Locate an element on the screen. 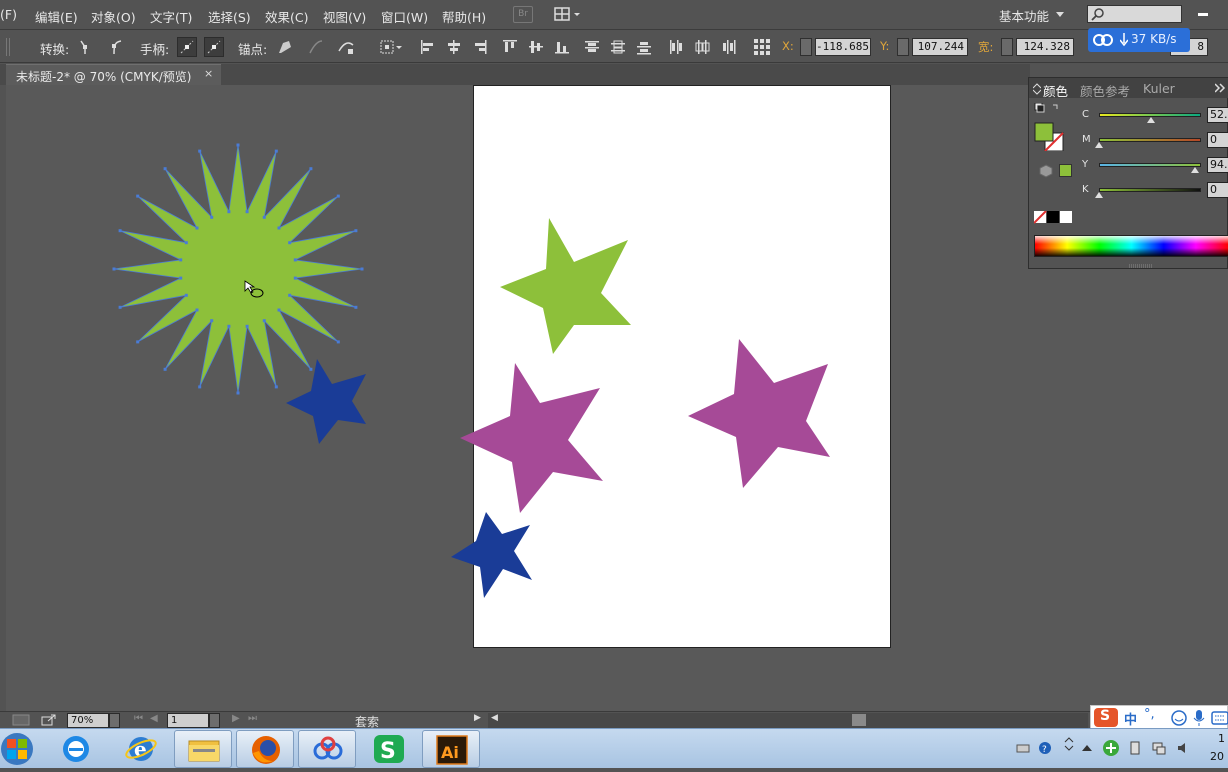  m-value: 0 is located at coordinates (1217, 140).